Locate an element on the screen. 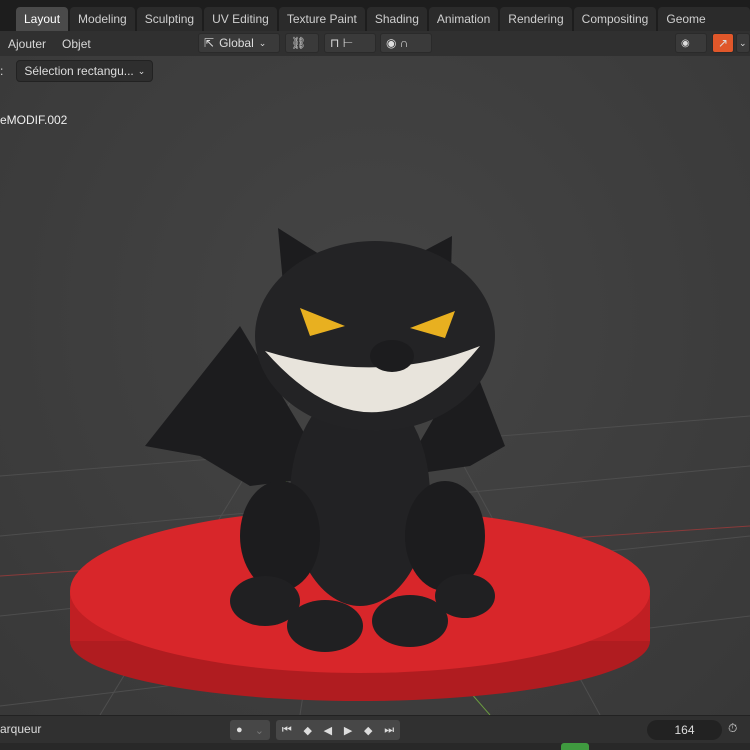 Image resolution: width=750 pixels, height=750 pixels. tab-geometry: Geome is located at coordinates (704, 19).